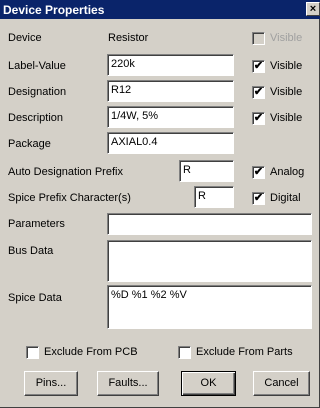 The height and width of the screenshot is (408, 320). What do you see at coordinates (37, 92) in the screenshot?
I see `designation-label: Designation` at bounding box center [37, 92].